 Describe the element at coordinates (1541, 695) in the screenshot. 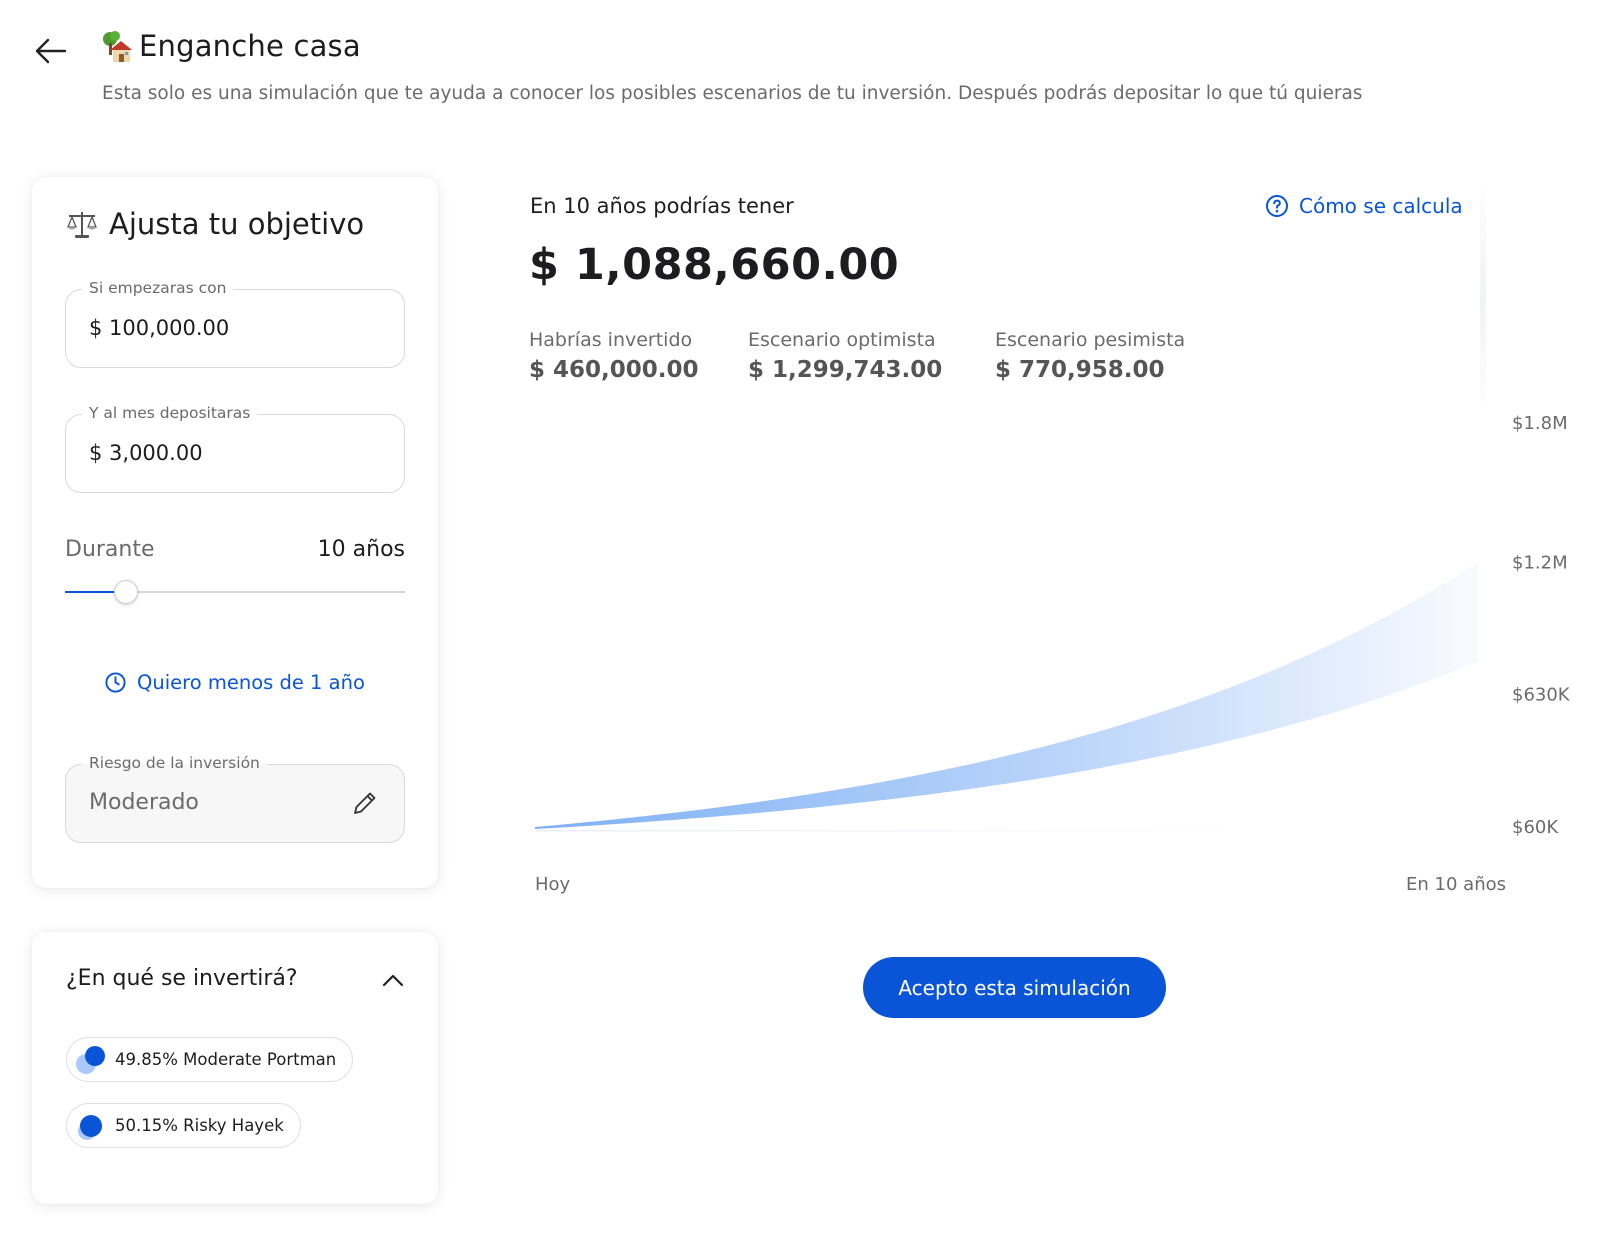

I see `y-tick-label: $630K` at that location.